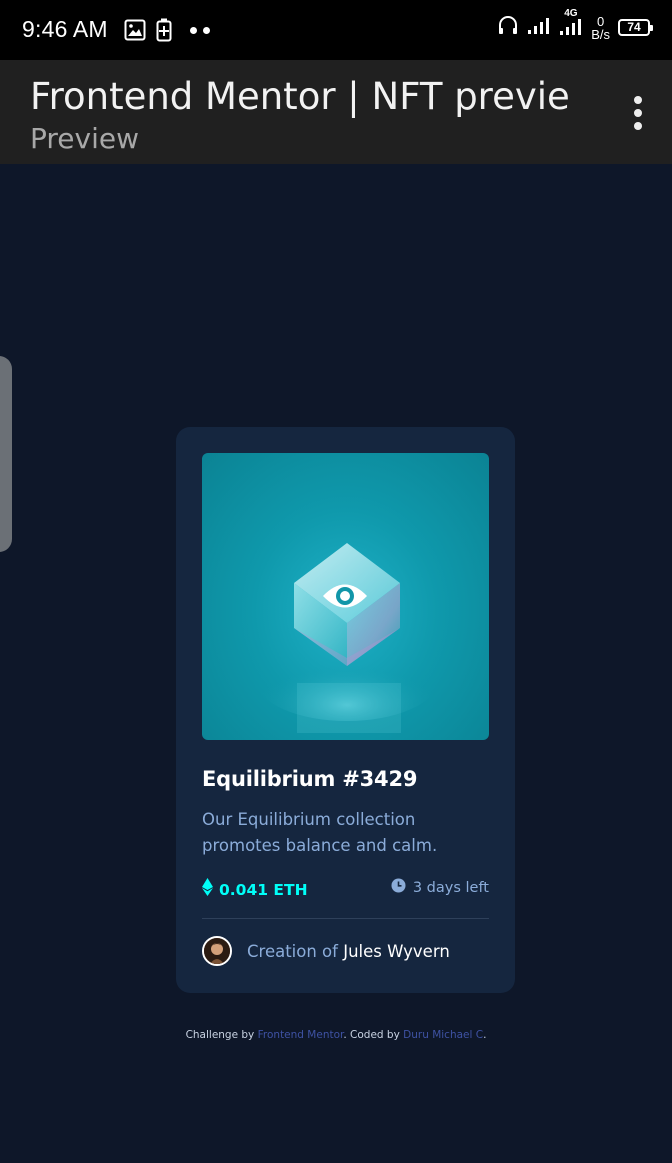  Describe the element at coordinates (309, 779) in the screenshot. I see `card-title: Equilibrium #3429` at that location.